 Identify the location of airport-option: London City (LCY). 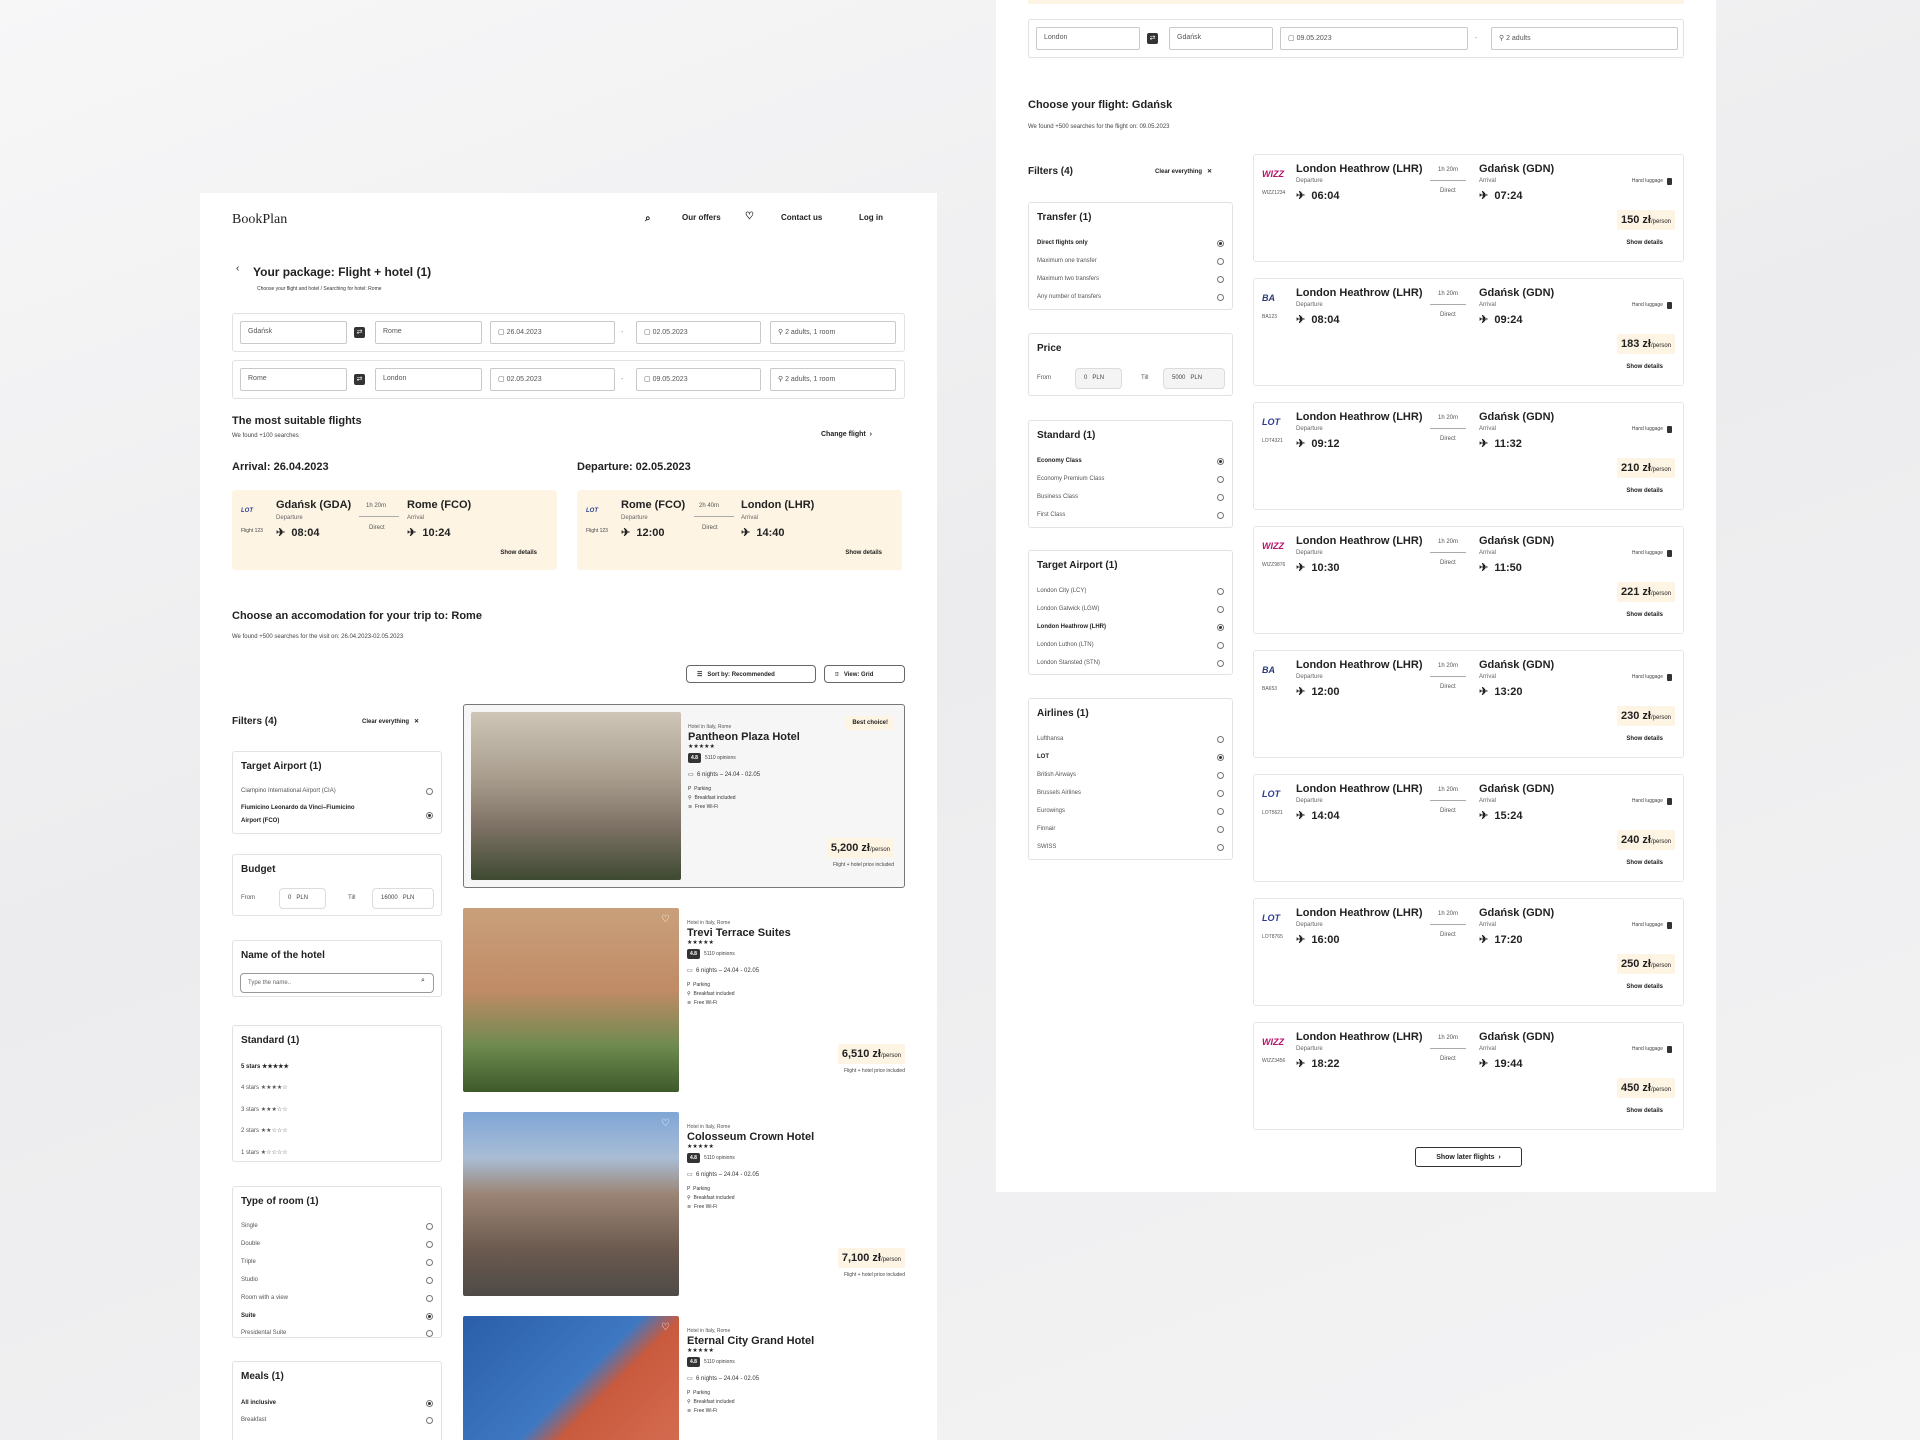
(1061, 591).